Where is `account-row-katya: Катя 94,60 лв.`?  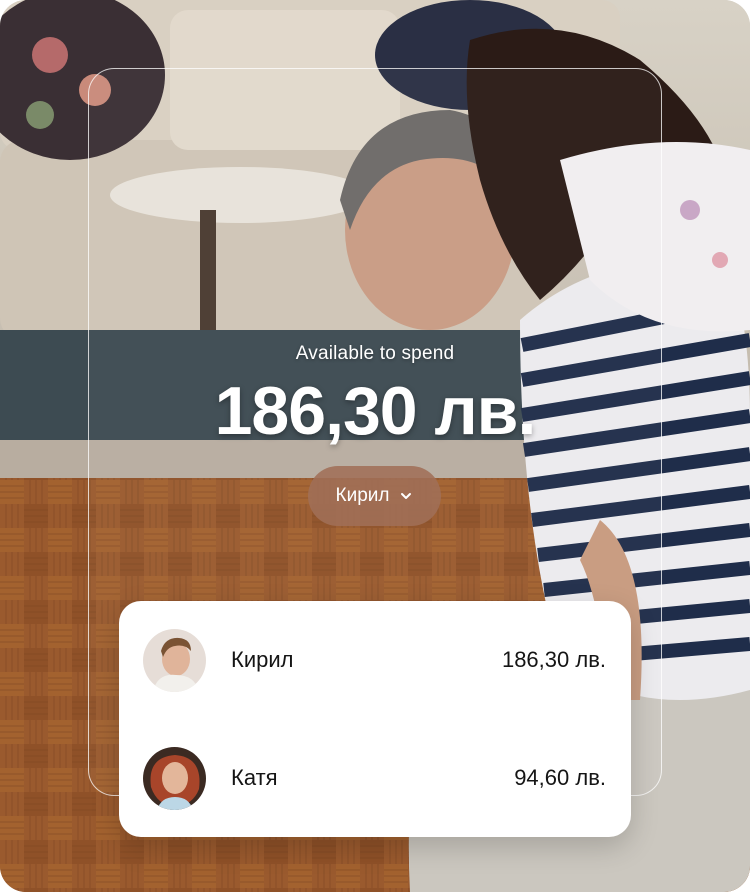
account-row-katya: Катя 94,60 лв. is located at coordinates (375, 778).